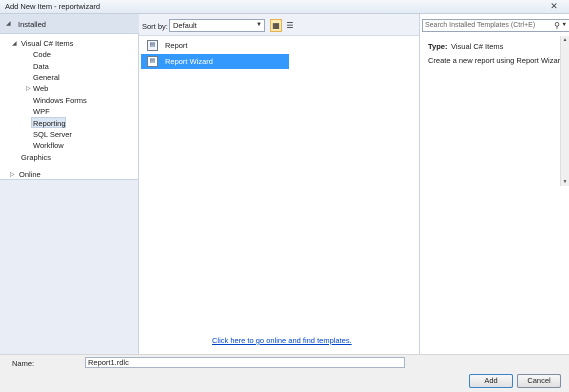 The image size is (569, 392). I want to click on list-view-icon: ☰, so click(290, 25).